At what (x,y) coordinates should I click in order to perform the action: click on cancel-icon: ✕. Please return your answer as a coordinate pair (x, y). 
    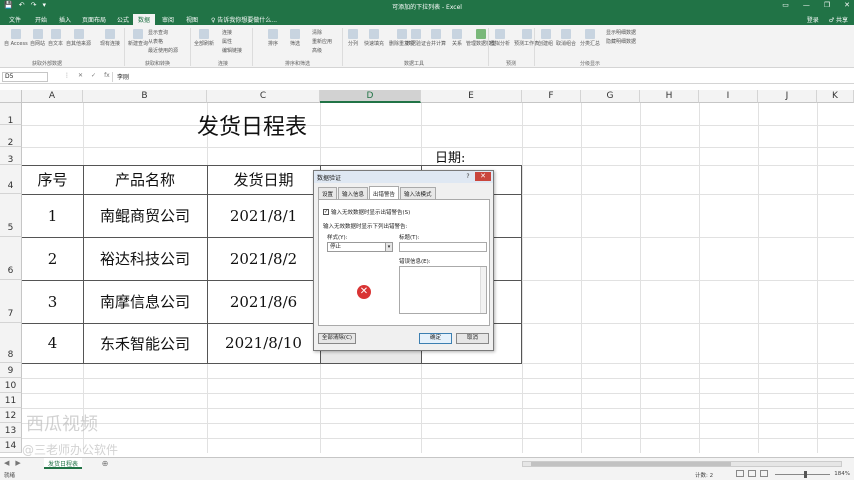
    Looking at the image, I should click on (80, 75).